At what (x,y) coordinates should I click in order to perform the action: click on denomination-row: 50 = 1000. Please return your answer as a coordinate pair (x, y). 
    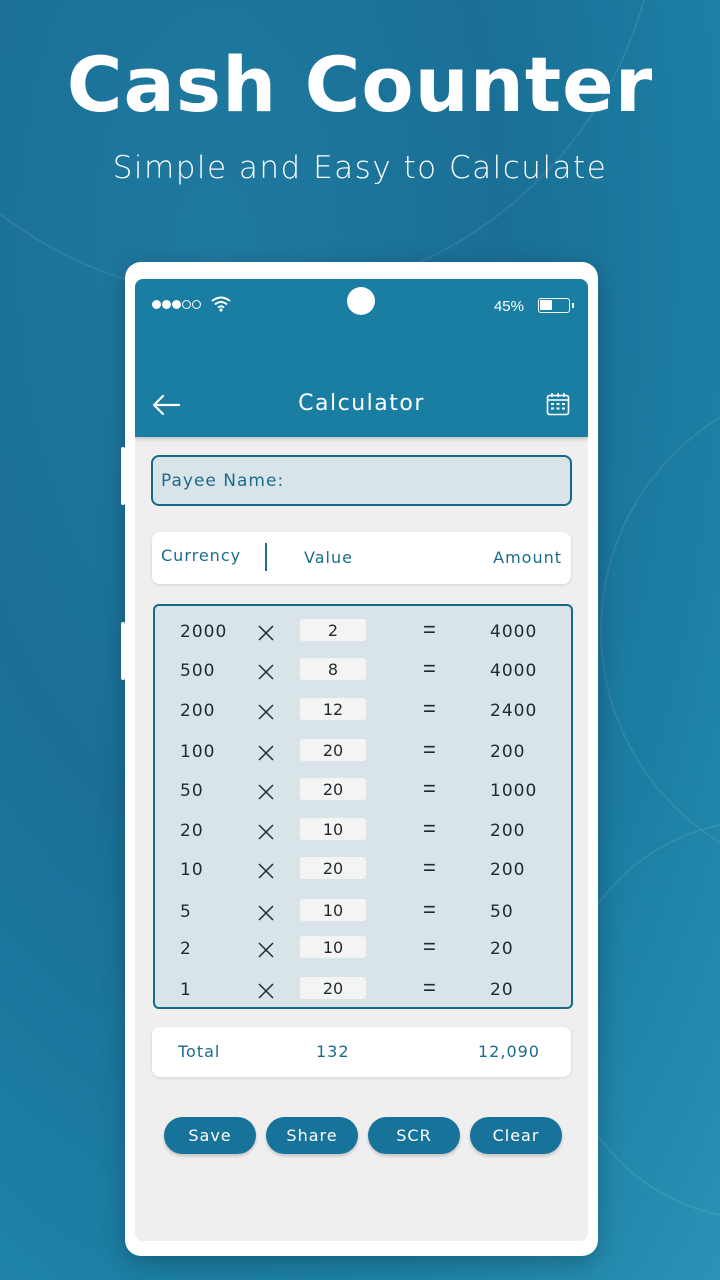
    Looking at the image, I should click on (363, 791).